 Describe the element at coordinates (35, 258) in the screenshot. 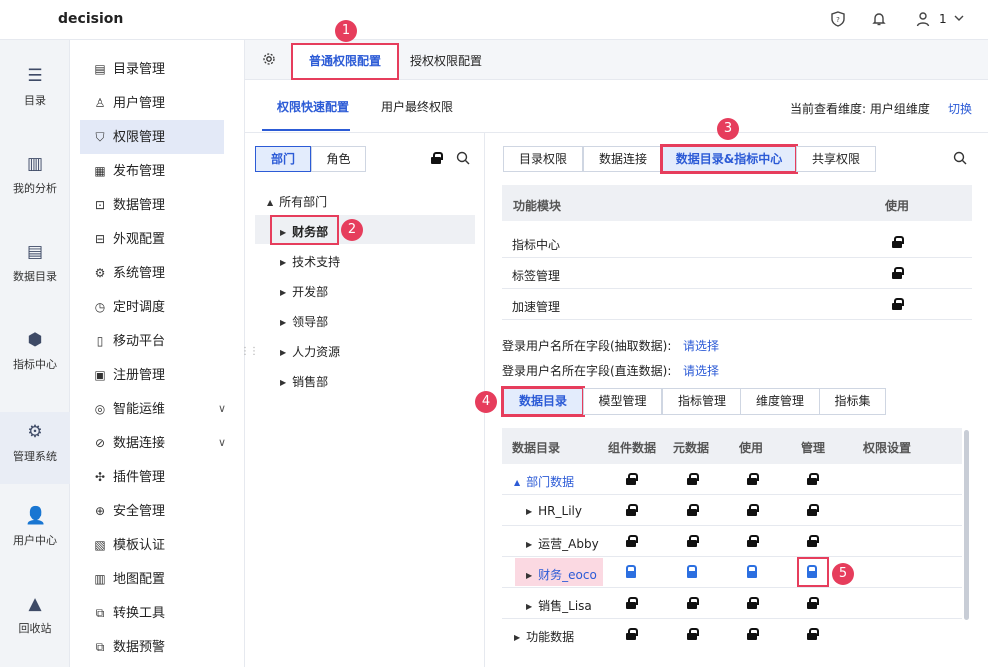

I see `nav-data-catalog: ▤ 数据目录` at that location.